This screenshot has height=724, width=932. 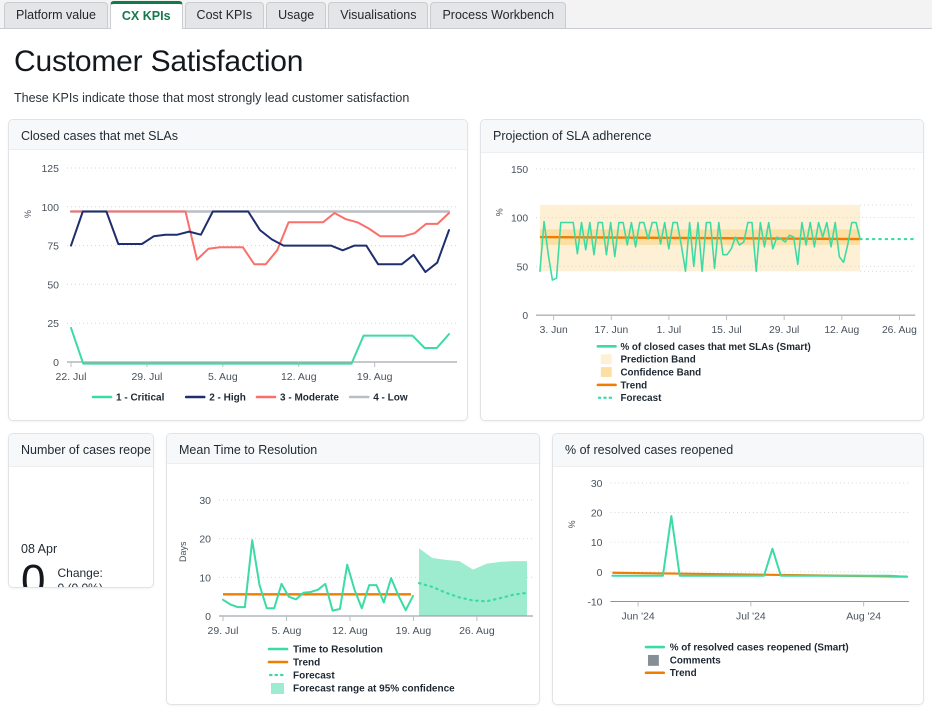 What do you see at coordinates (863, 616) in the screenshot?
I see `x-axis-tick-label: Aug '24` at bounding box center [863, 616].